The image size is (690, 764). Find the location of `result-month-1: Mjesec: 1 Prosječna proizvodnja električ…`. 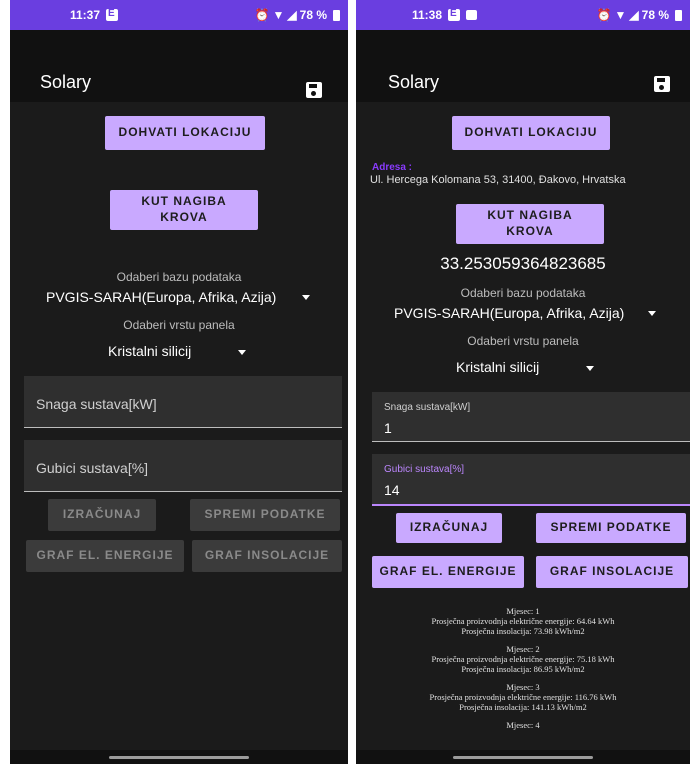

result-month-1: Mjesec: 1 Prosječna proizvodnja električ… is located at coordinates (523, 621).